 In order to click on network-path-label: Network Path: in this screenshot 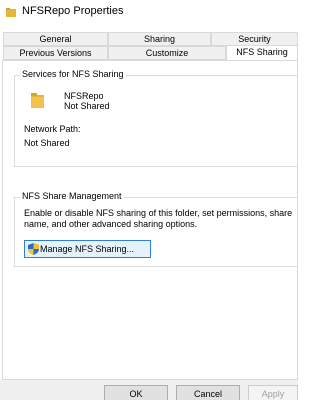, I will do `click(52, 129)`.